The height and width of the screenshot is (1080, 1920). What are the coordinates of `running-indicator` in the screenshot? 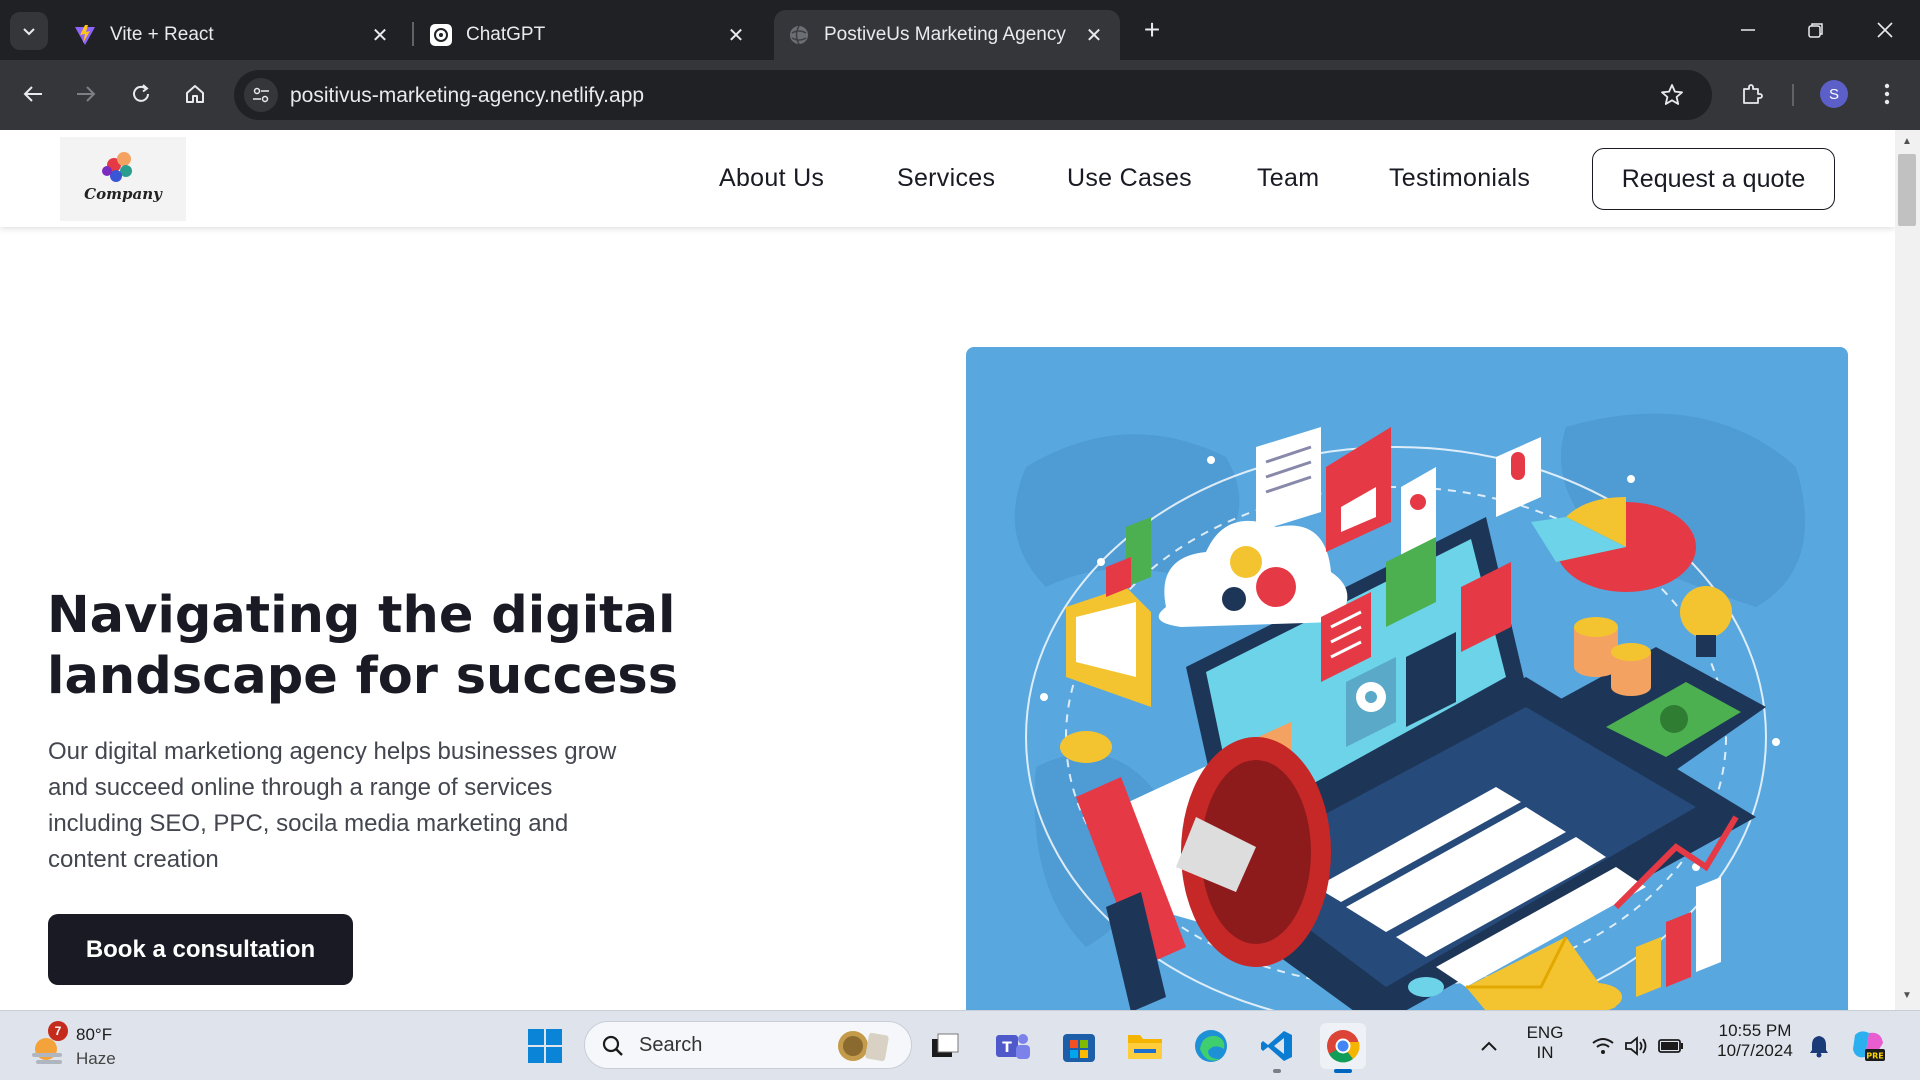 It's located at (1277, 1071).